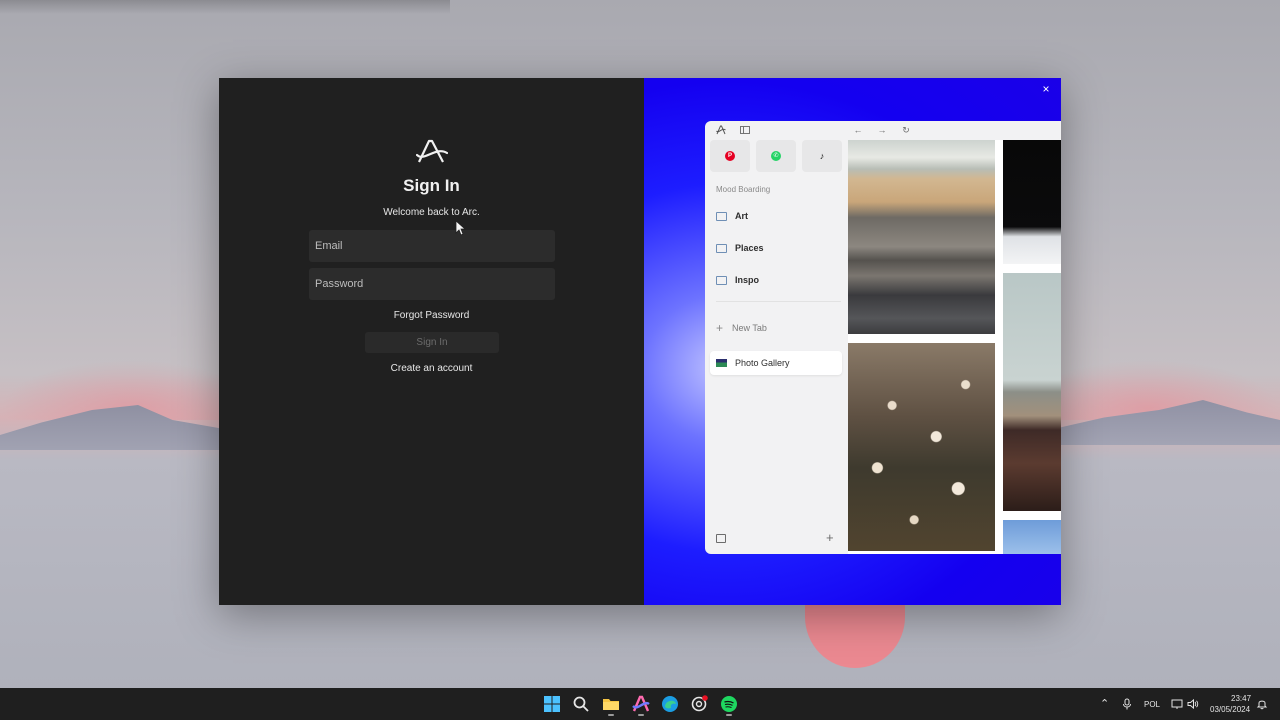 This screenshot has height=720, width=1280. Describe the element at coordinates (1241, 698) in the screenshot. I see `clock-time: 23:47` at that location.